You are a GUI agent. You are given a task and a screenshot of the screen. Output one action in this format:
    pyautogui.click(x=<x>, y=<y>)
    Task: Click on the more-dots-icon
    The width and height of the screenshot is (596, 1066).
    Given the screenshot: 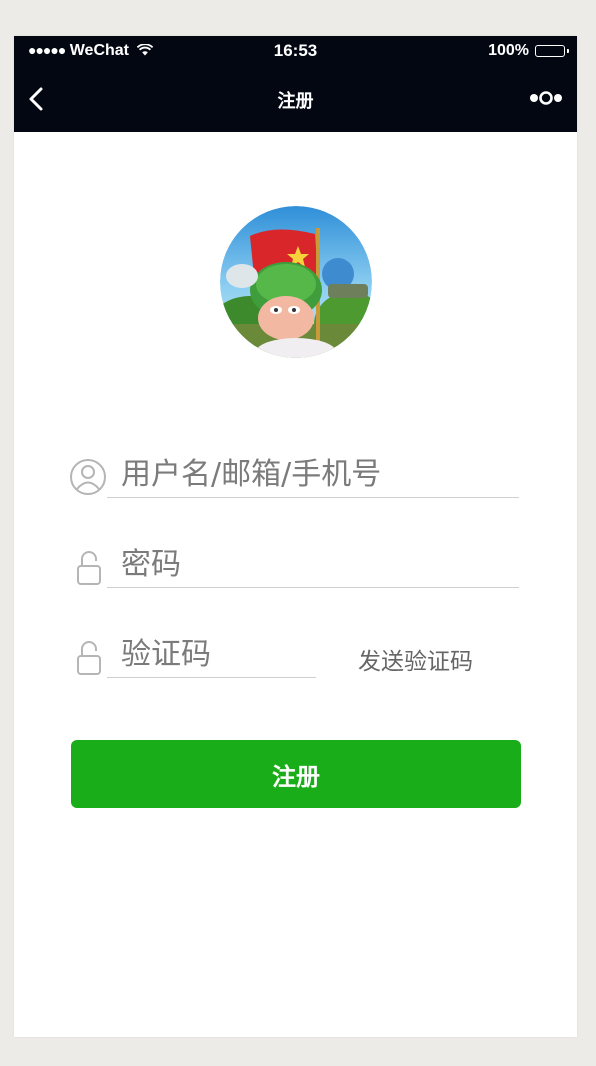 What is the action you would take?
    pyautogui.click(x=546, y=98)
    